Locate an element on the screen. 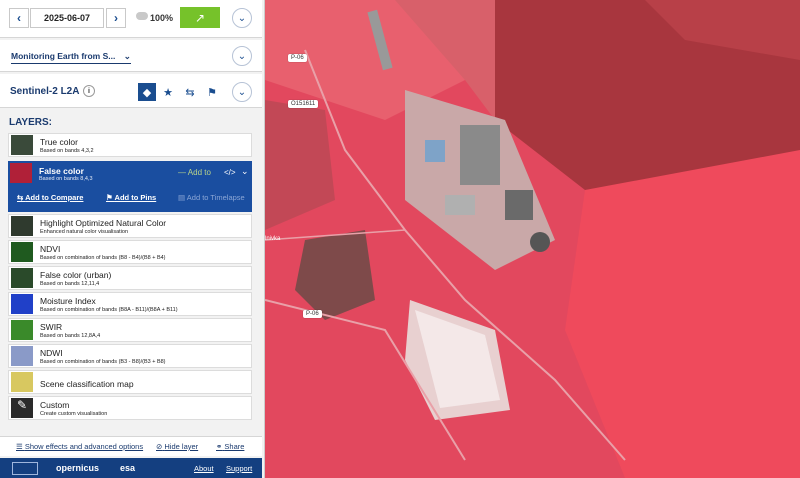 The height and width of the screenshot is (478, 800). collapse-button: ⌄ is located at coordinates (242, 18).